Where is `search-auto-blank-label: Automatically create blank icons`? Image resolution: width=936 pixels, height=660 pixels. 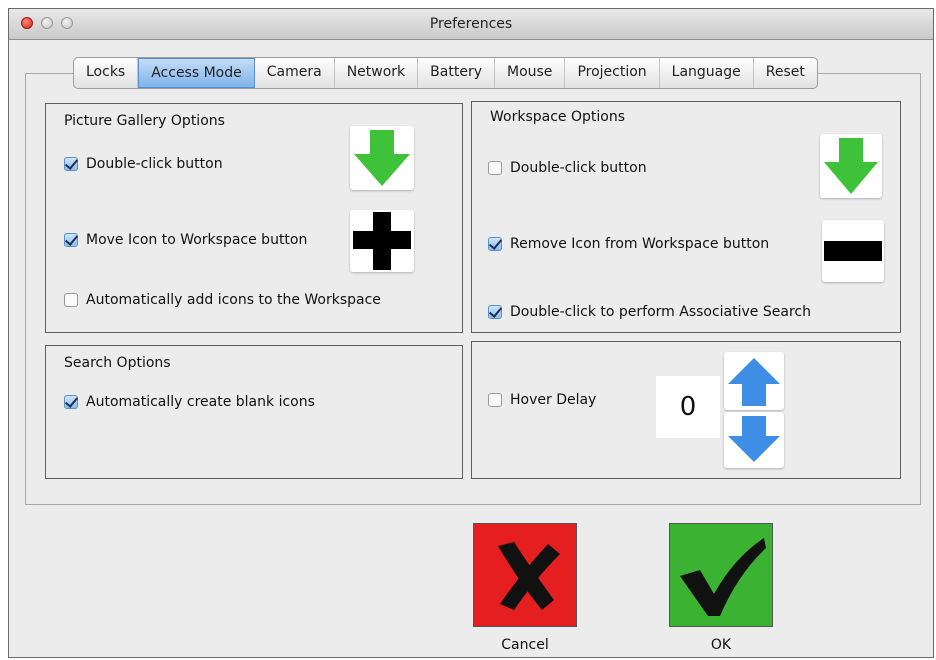 search-auto-blank-label: Automatically create blank icons is located at coordinates (200, 402).